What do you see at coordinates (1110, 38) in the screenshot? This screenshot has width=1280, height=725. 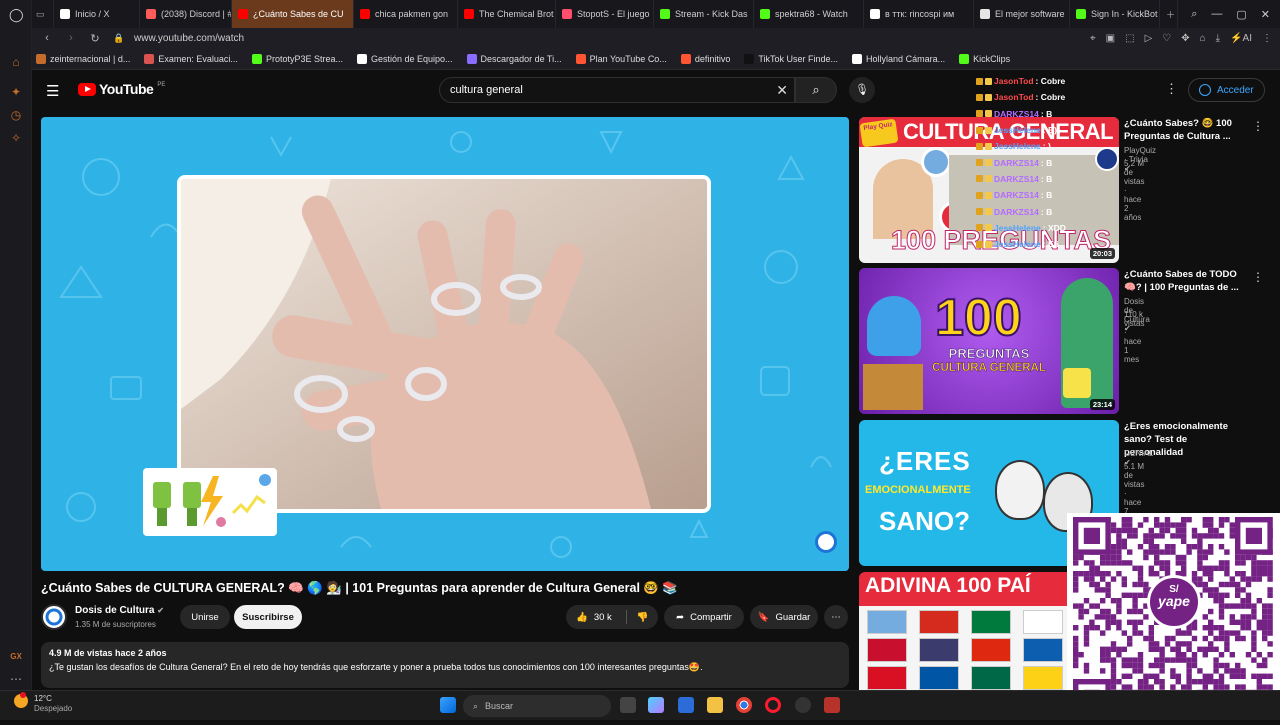 I see `snapshot-icon: ▣` at bounding box center [1110, 38].